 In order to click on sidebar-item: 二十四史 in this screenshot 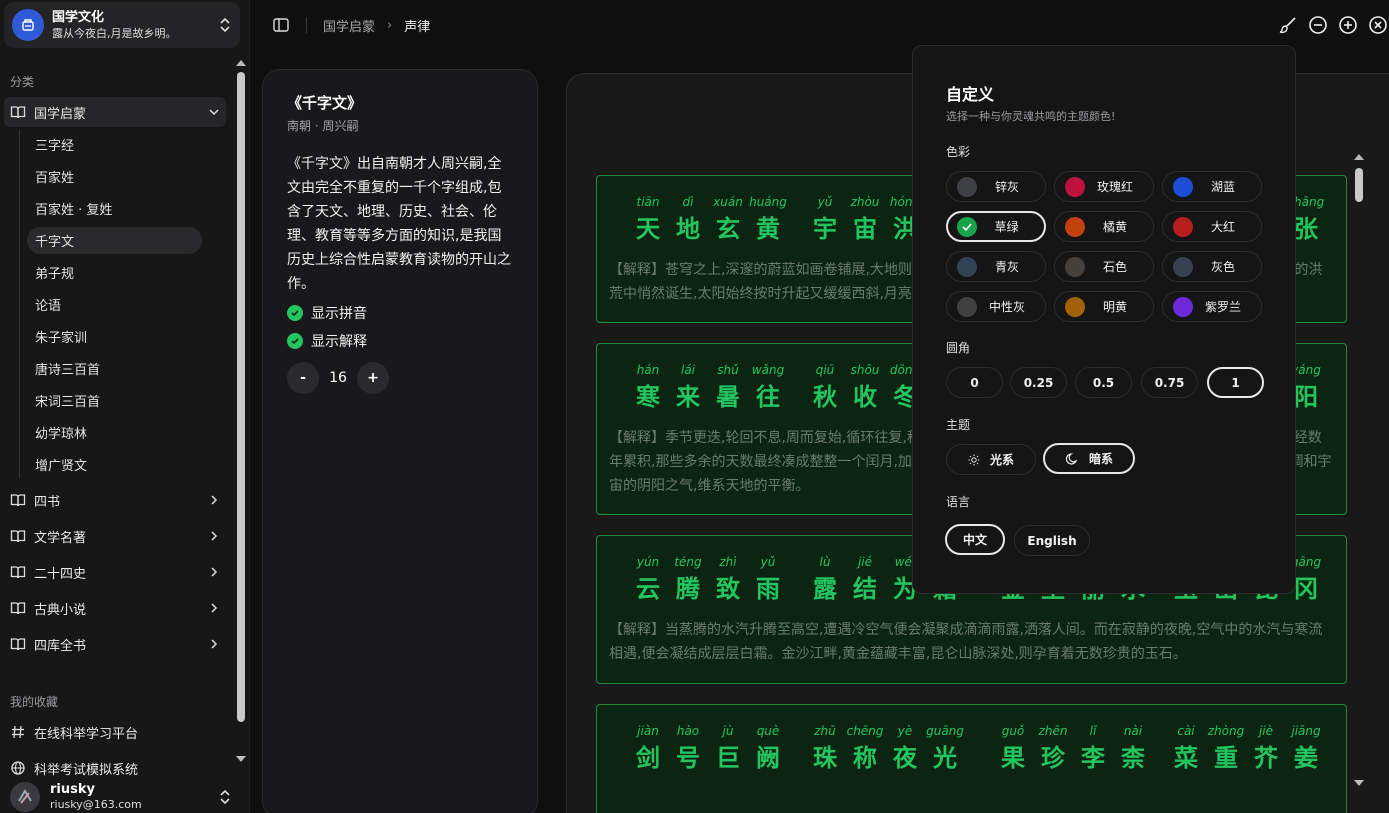, I will do `click(115, 572)`.